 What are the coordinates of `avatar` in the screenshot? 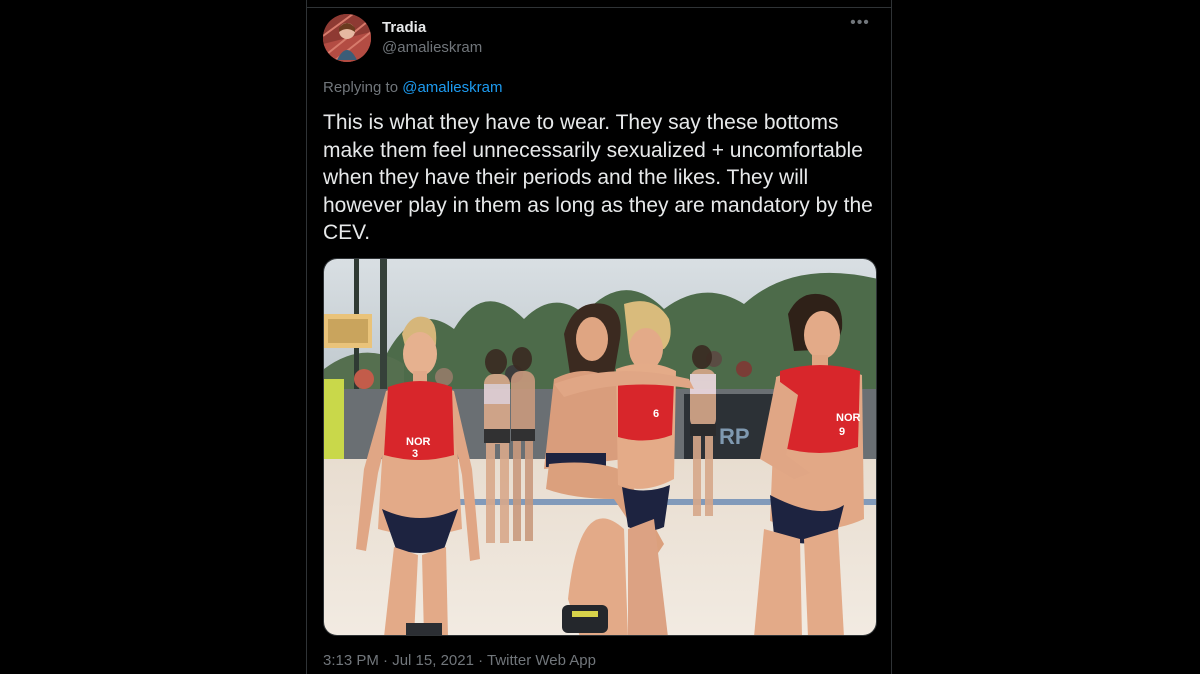 It's located at (347, 38).